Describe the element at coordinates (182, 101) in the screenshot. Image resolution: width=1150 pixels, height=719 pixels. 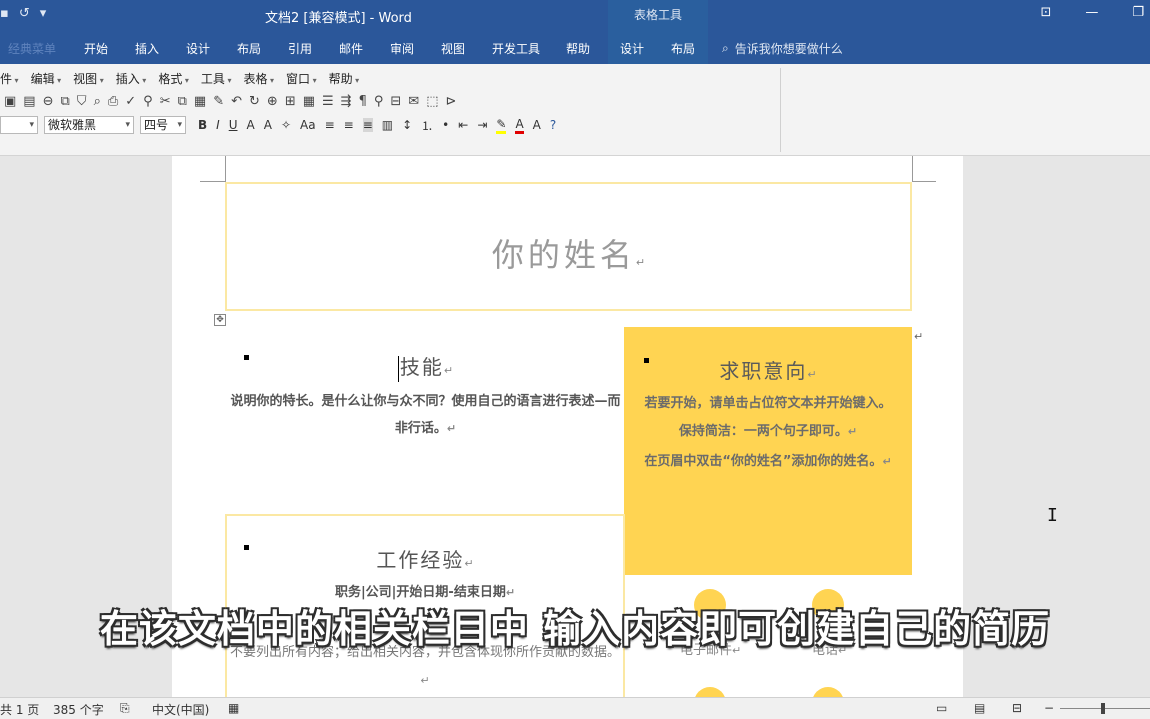
I see `copy-icon: ⧉` at that location.